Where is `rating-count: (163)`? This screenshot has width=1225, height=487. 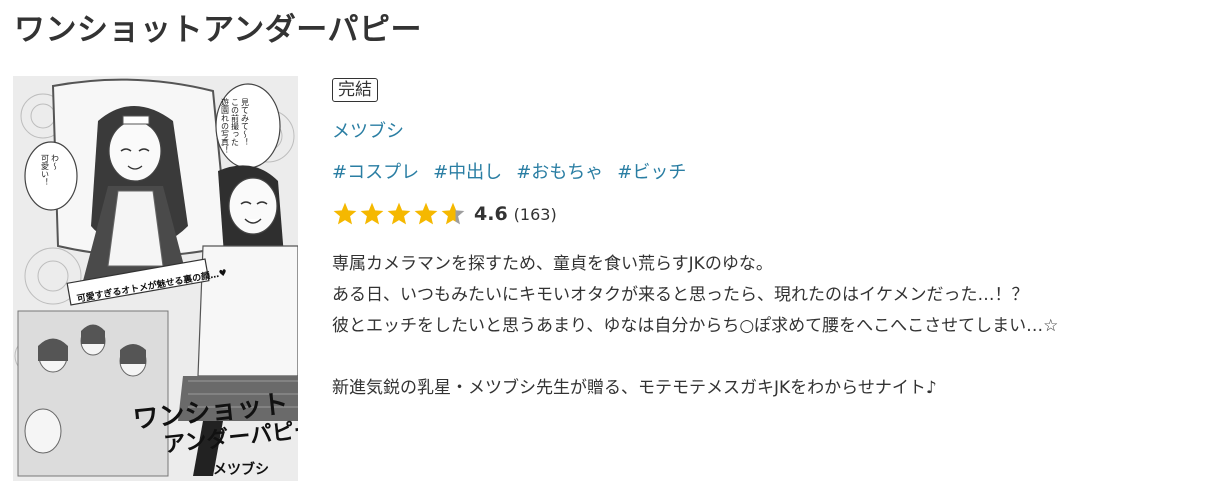
rating-count: (163) is located at coordinates (535, 214).